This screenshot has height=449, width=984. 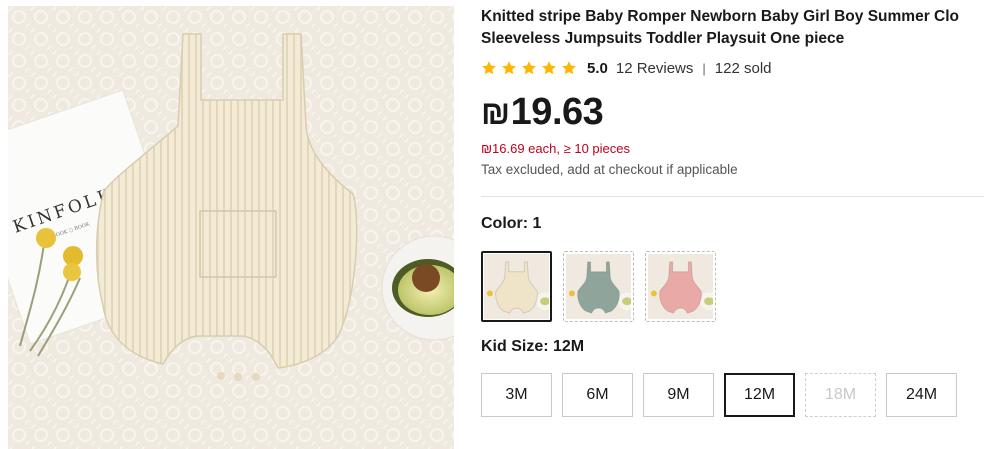 What do you see at coordinates (759, 395) in the screenshot?
I see `size-option-12m: 12M` at bounding box center [759, 395].